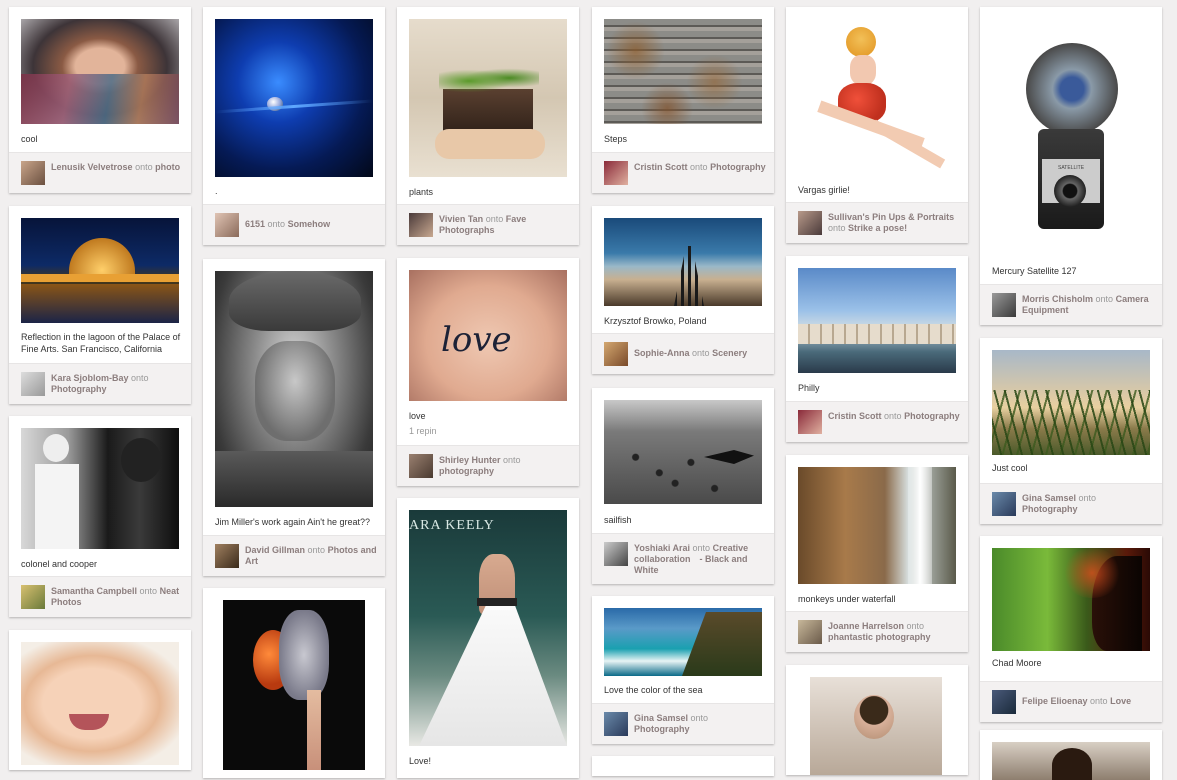  I want to click on pin-card: plants Vivien Tan onto Fave Photographs, so click(488, 126).